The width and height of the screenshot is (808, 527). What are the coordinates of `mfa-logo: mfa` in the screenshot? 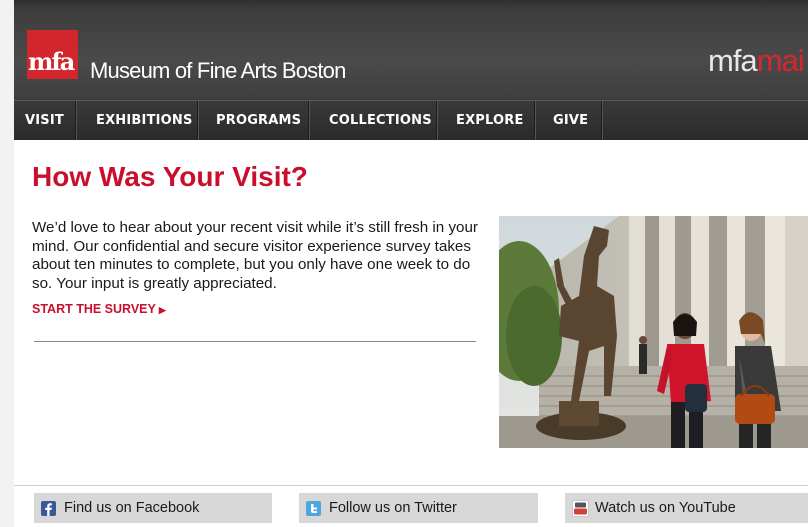 It's located at (52, 54).